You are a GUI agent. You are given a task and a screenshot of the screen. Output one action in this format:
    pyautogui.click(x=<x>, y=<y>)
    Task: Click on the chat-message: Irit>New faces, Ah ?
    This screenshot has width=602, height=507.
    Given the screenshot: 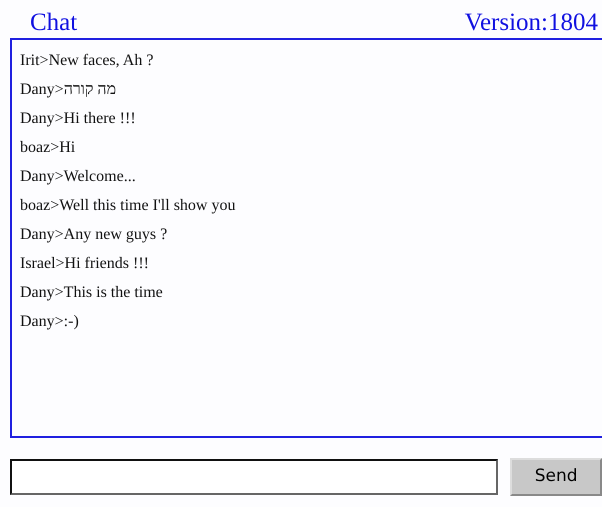 What is the action you would take?
    pyautogui.click(x=87, y=61)
    